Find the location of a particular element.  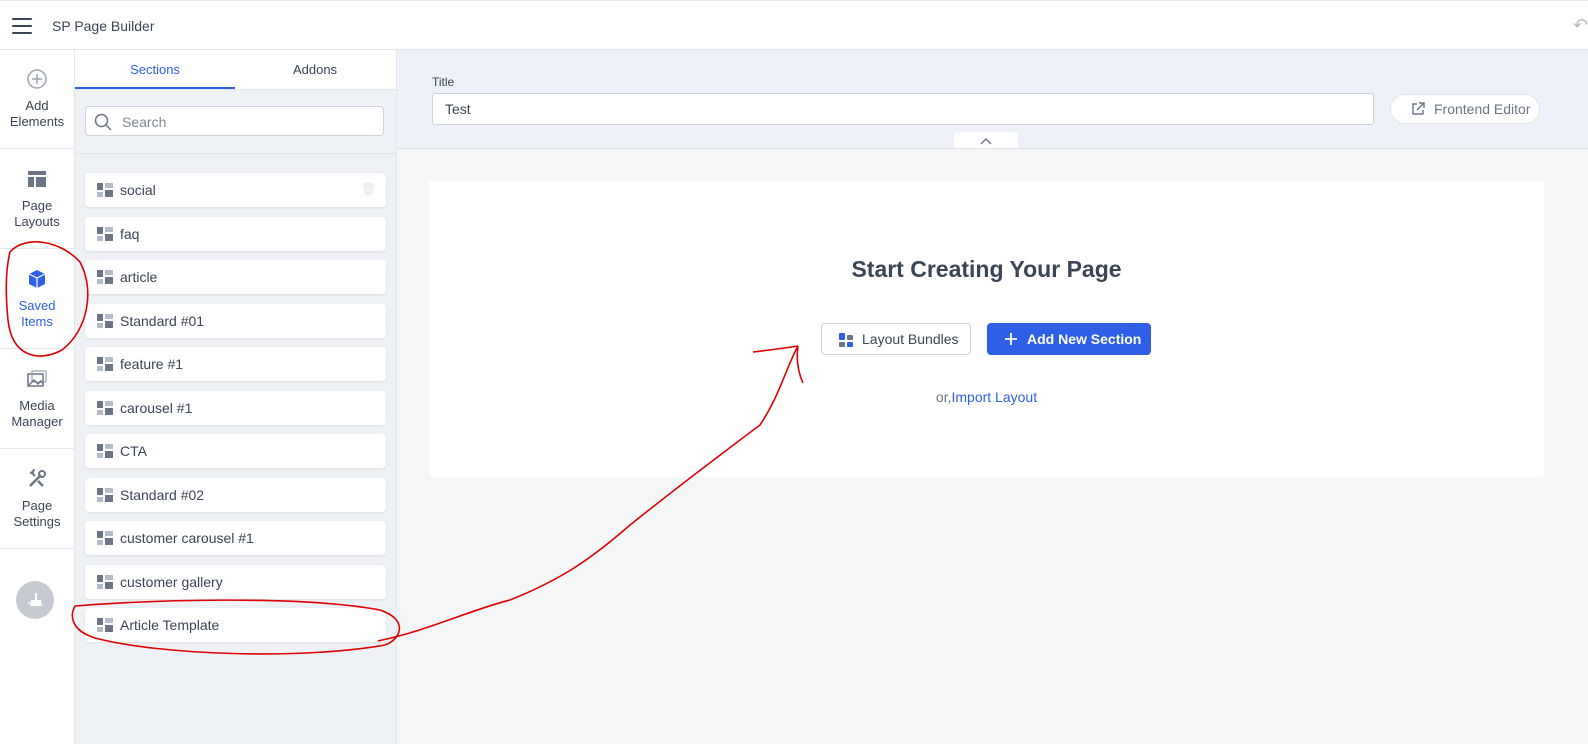

nav-add-elements: Add Elements is located at coordinates (37, 99).